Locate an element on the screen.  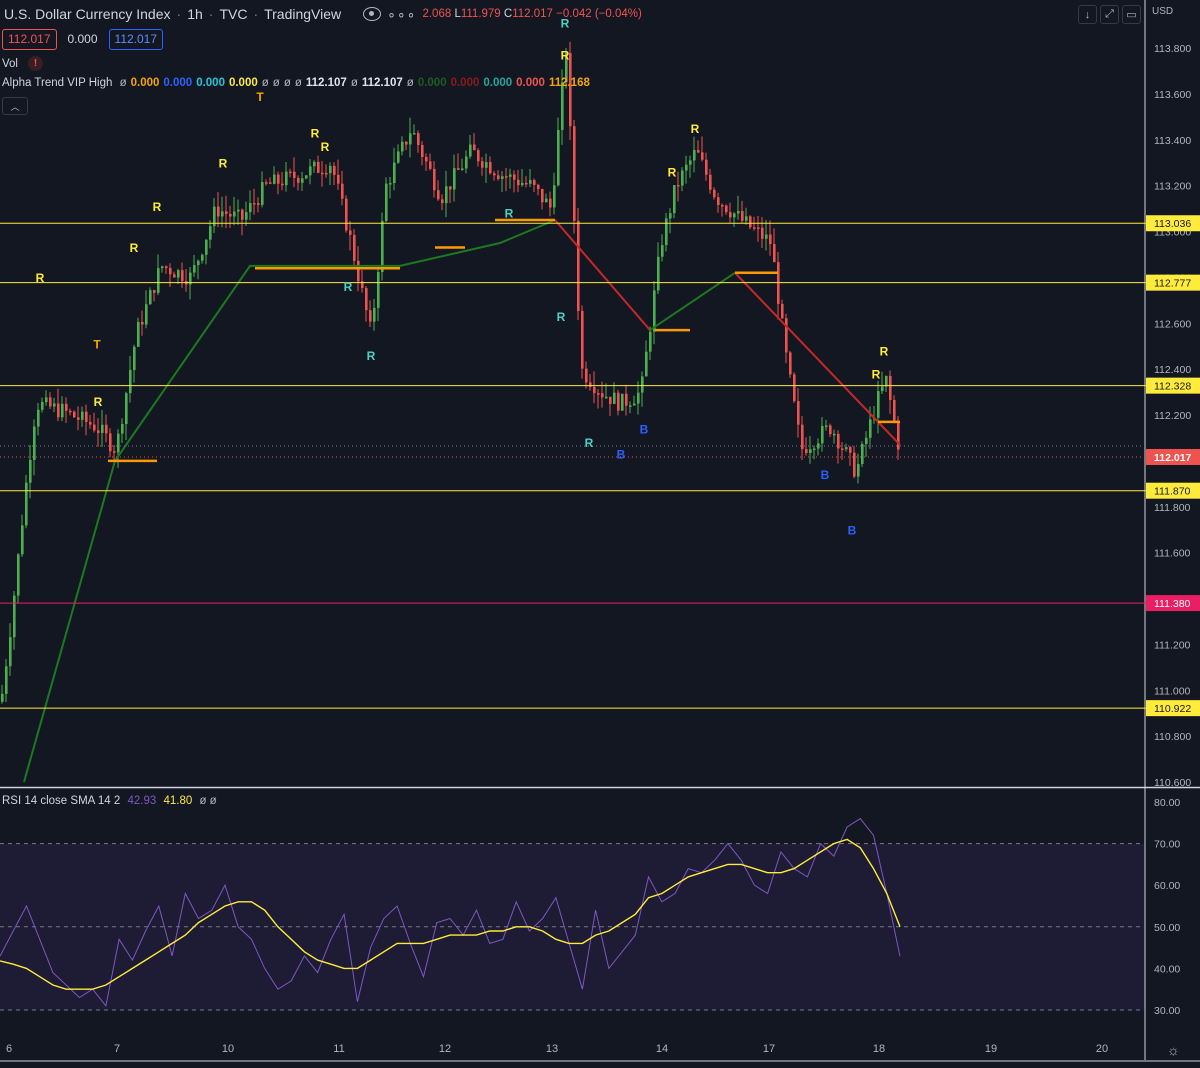
alpha-trend-name: Alpha Trend VIP High is located at coordinates (57, 83).